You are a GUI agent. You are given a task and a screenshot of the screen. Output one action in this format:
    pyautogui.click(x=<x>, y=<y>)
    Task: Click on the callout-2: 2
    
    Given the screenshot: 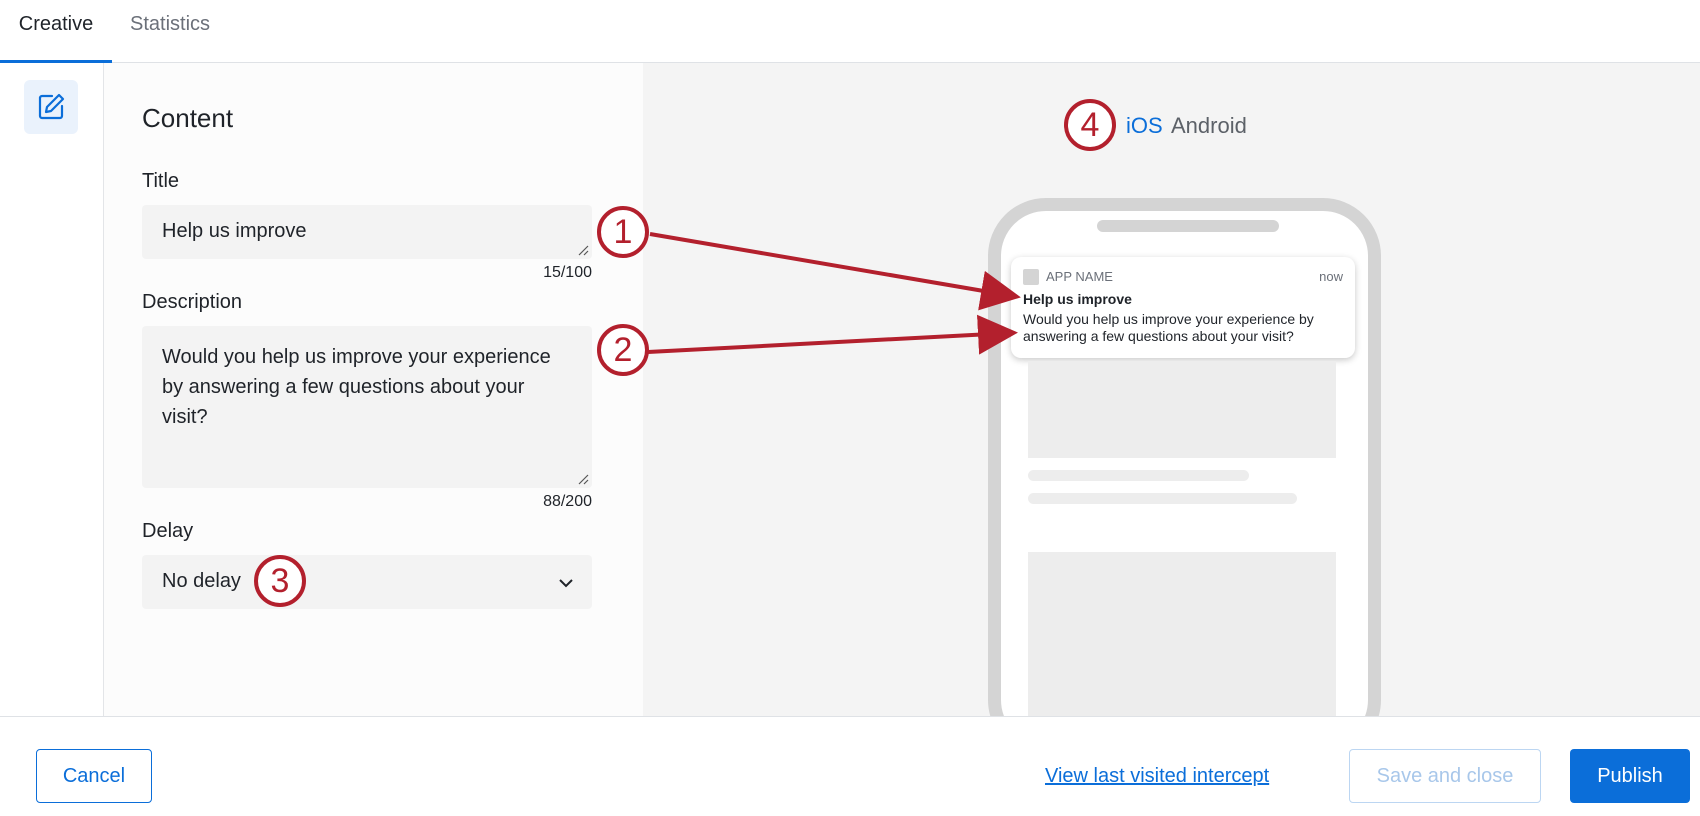 What is the action you would take?
    pyautogui.click(x=623, y=350)
    